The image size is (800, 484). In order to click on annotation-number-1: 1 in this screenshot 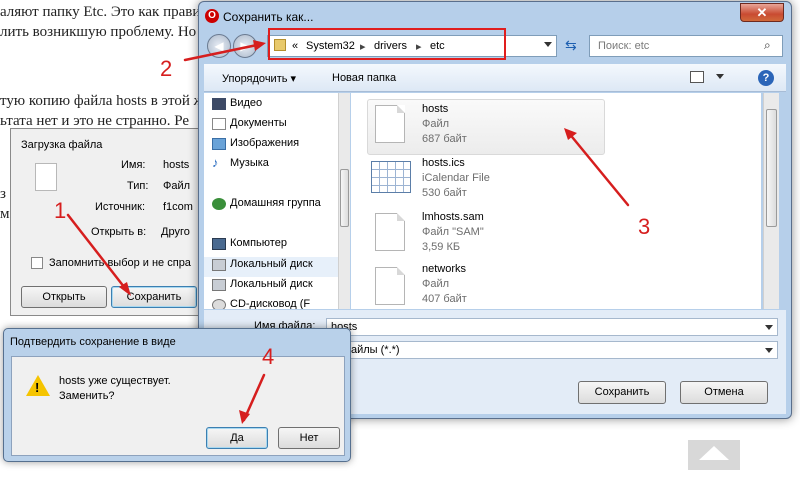, I will do `click(60, 210)`.